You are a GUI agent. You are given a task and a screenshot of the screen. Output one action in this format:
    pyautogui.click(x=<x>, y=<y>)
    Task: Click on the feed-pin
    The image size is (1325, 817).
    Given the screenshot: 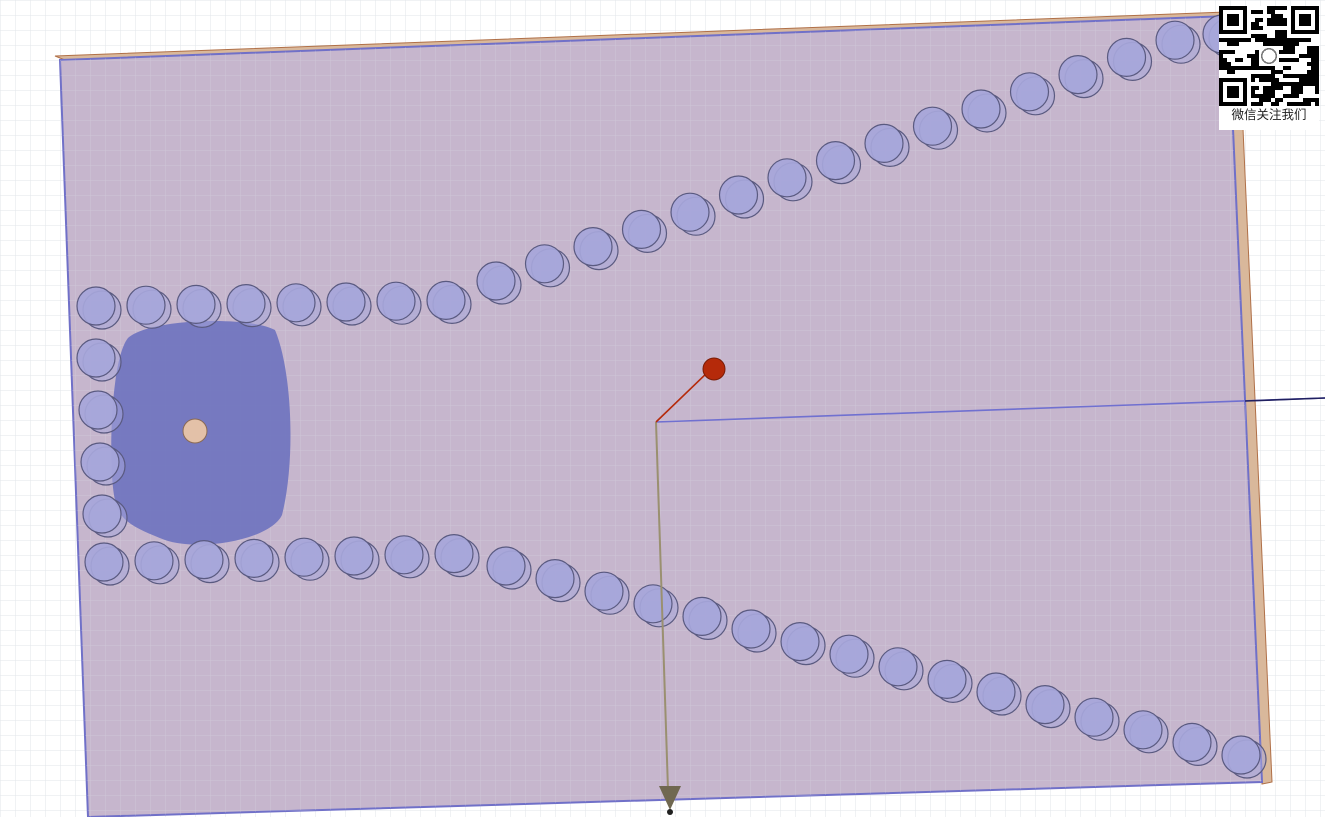 What is the action you would take?
    pyautogui.click(x=195, y=431)
    